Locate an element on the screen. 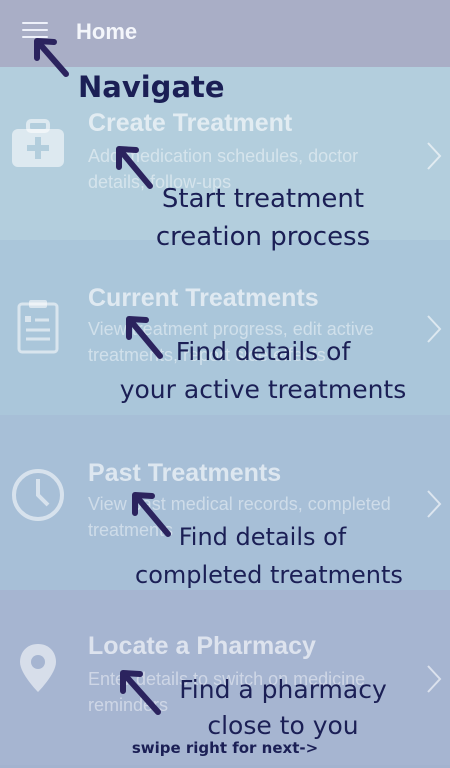 Image resolution: width=450 pixels, height=768 pixels. annotation-pharmacy: Find a pharmacy close to you is located at coordinates (283, 708).